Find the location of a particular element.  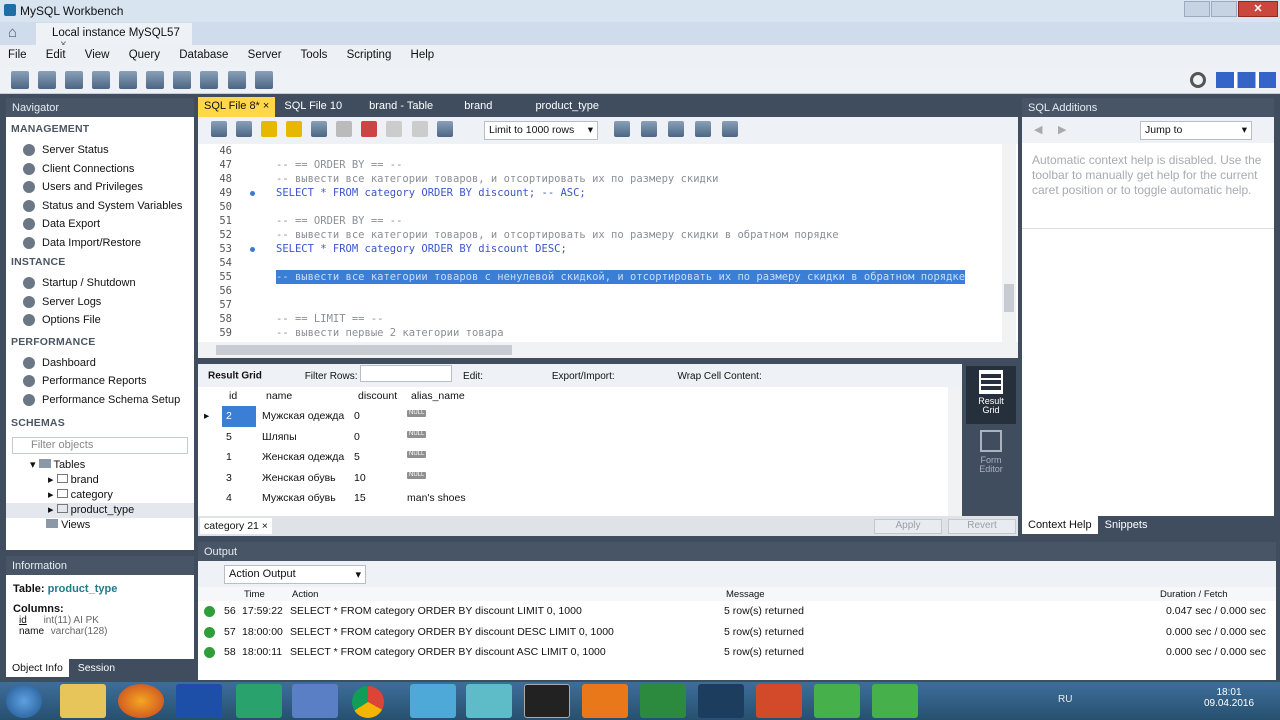

tab-object-info: Object Info is located at coordinates (37, 668).